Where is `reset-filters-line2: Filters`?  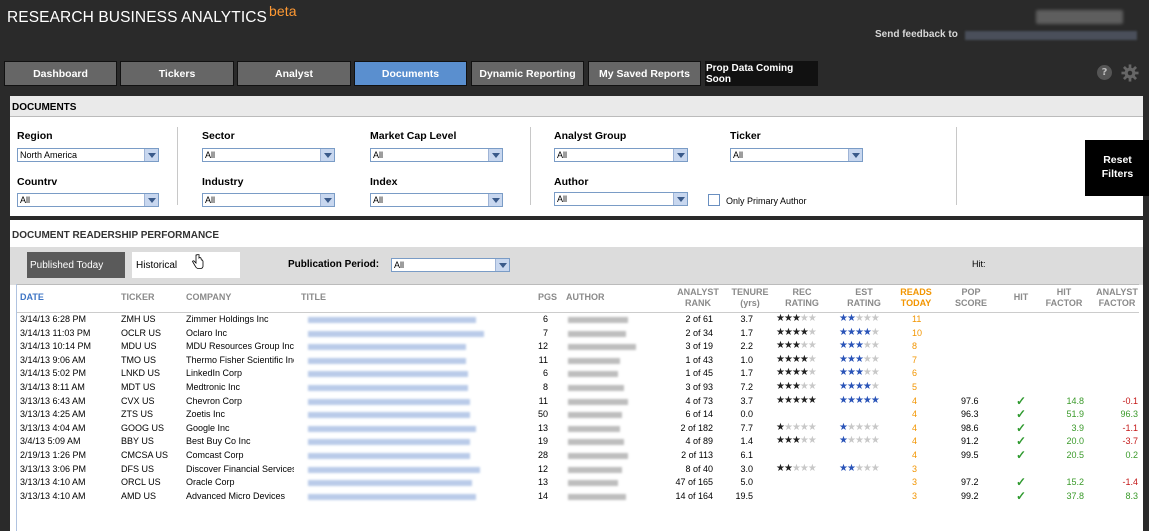 reset-filters-line2: Filters is located at coordinates (1117, 174).